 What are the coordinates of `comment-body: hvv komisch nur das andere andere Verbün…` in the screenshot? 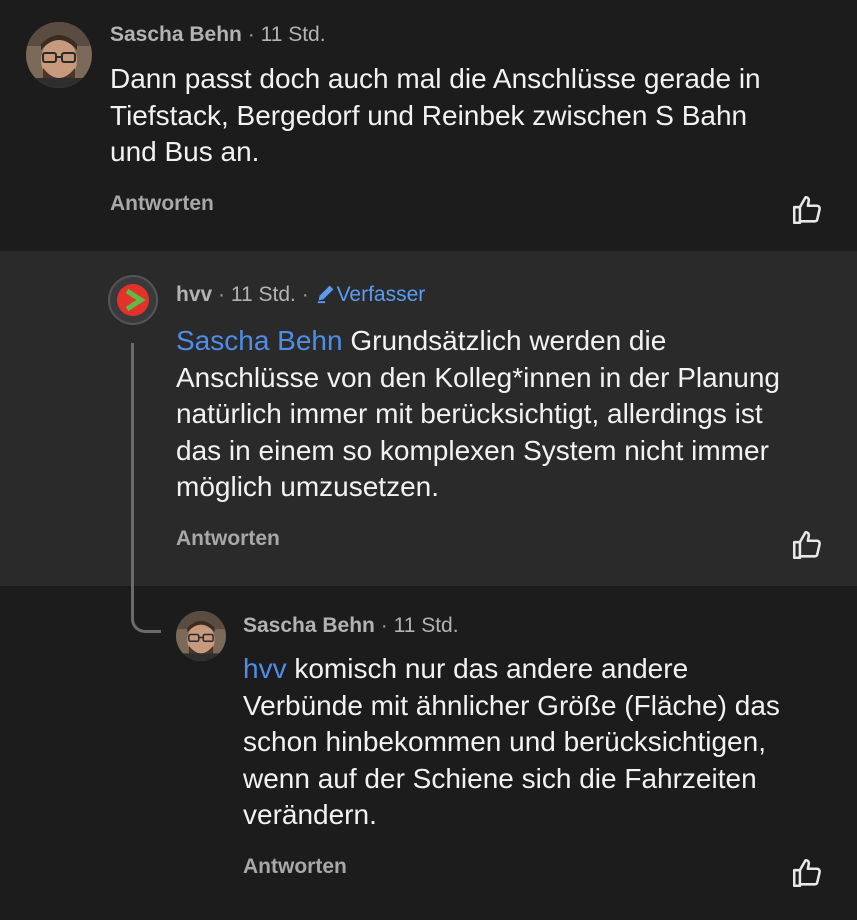 It's located at (511, 742).